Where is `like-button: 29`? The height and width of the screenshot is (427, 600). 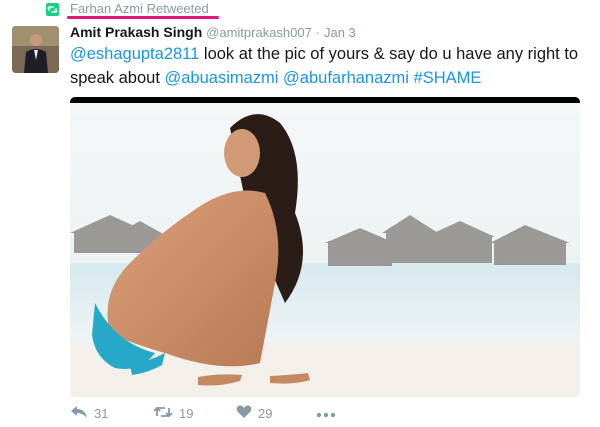 like-button: 29 is located at coordinates (254, 413).